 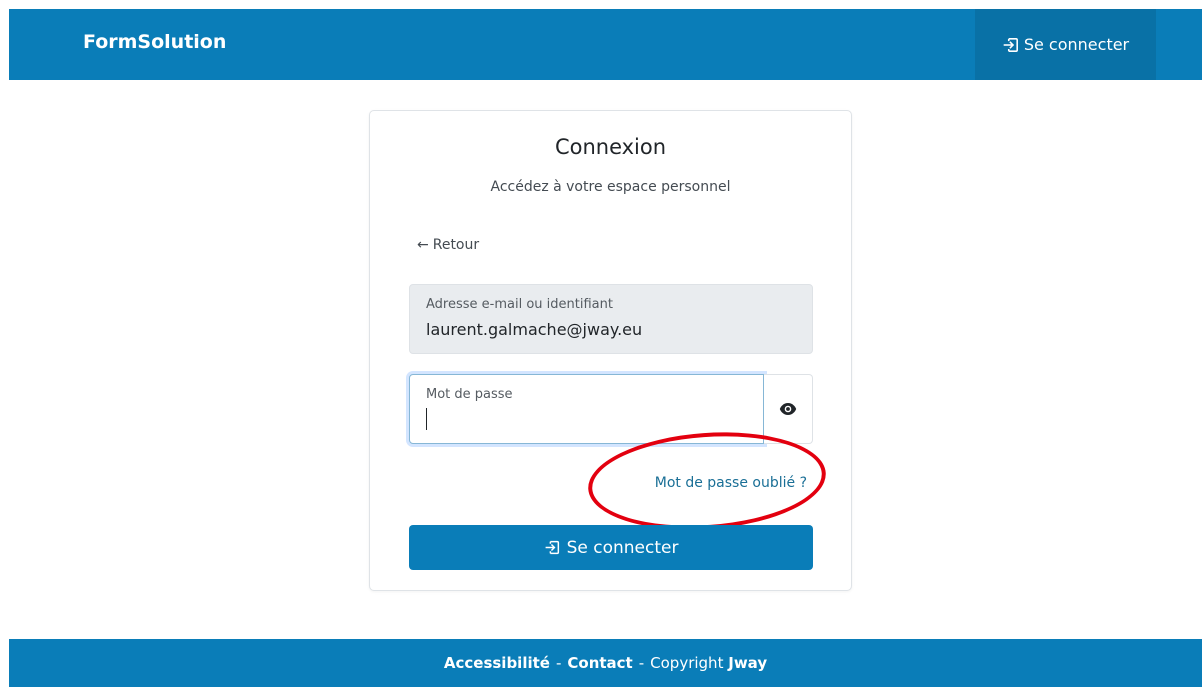 What do you see at coordinates (605, 44) in the screenshot?
I see `top-navbar: FormSolution Se connecter` at bounding box center [605, 44].